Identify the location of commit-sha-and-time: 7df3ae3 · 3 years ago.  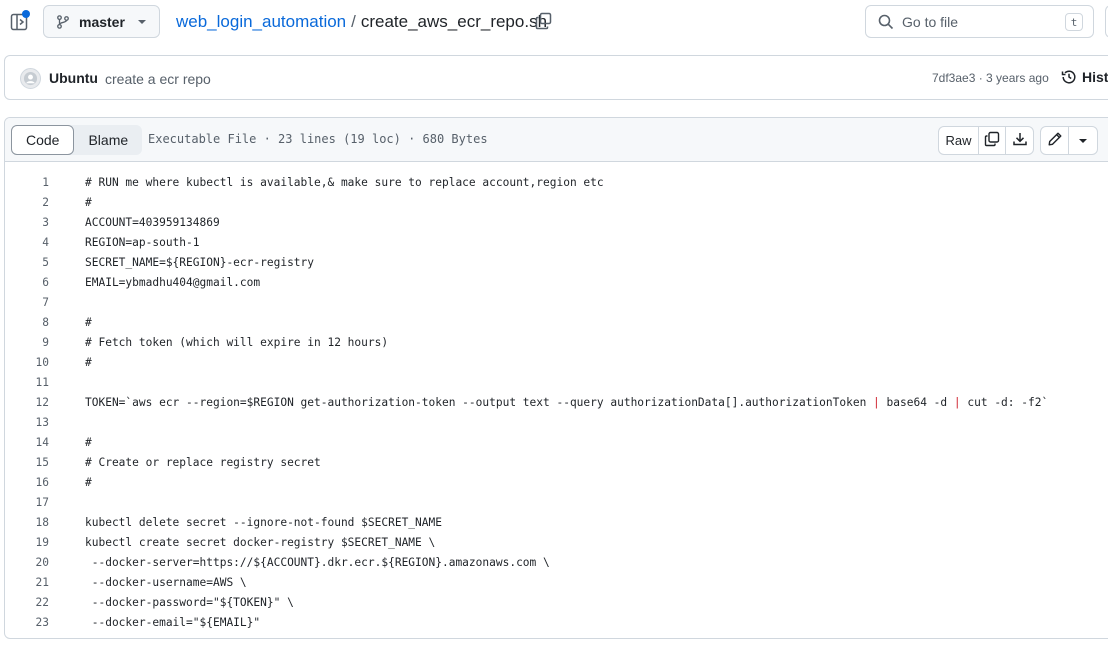
(990, 78).